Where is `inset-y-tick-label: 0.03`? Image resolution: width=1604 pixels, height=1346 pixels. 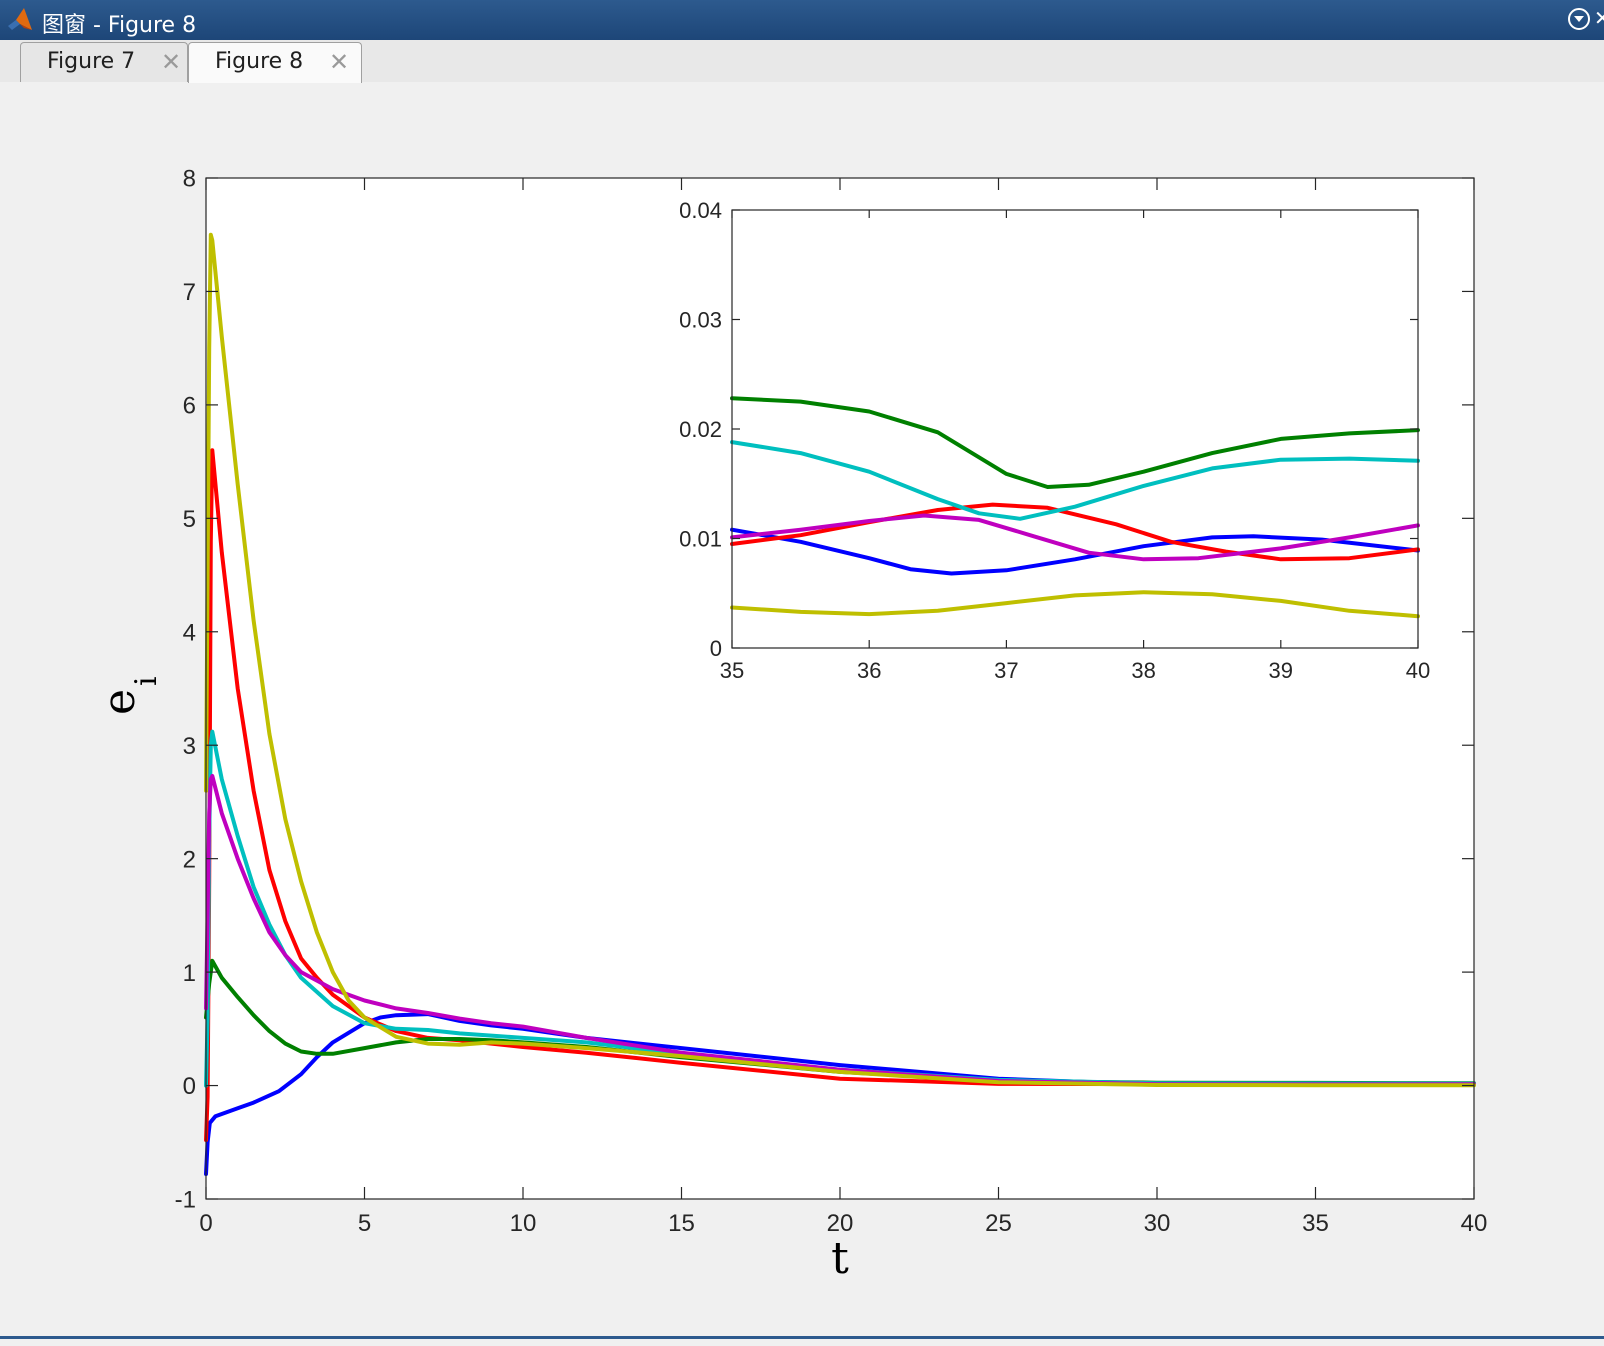 inset-y-tick-label: 0.03 is located at coordinates (700, 319).